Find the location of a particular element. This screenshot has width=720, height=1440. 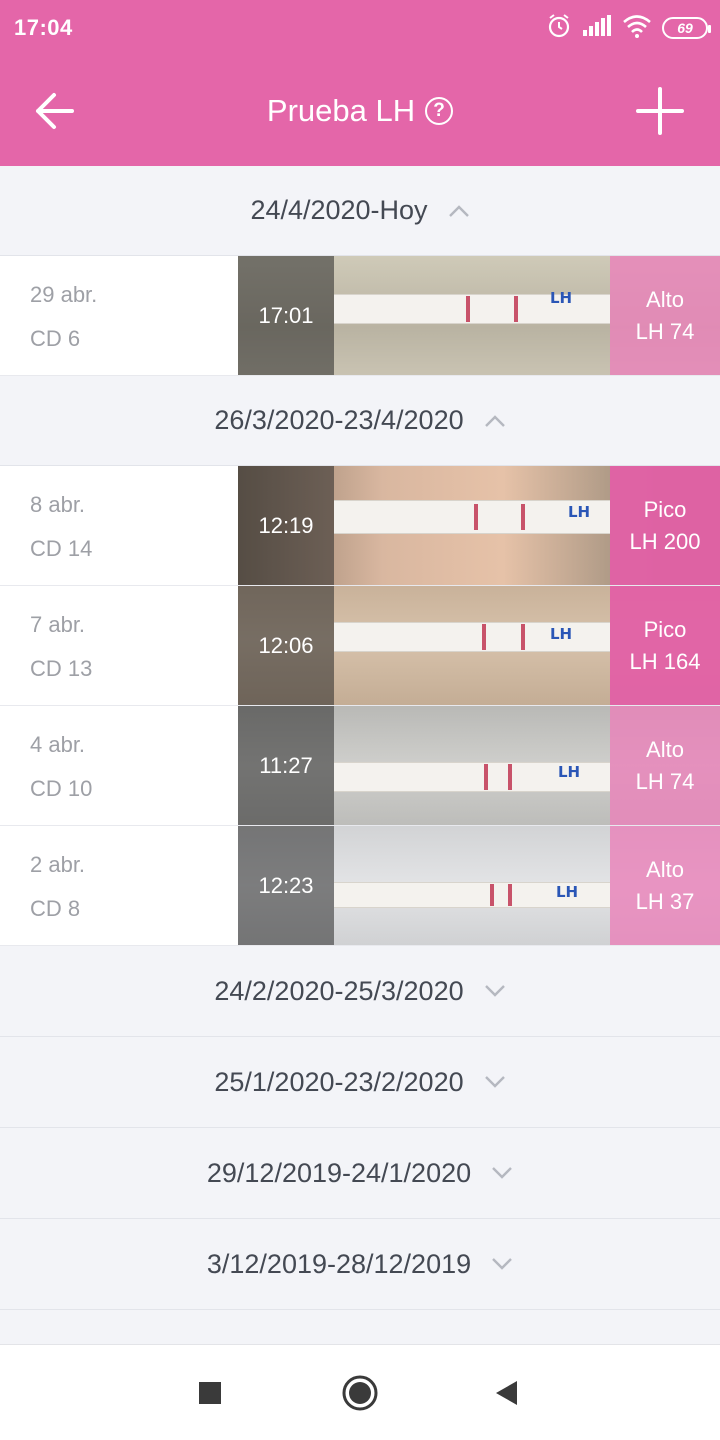

group-header: 26/3/2020-23/4/2020 is located at coordinates (360, 421).